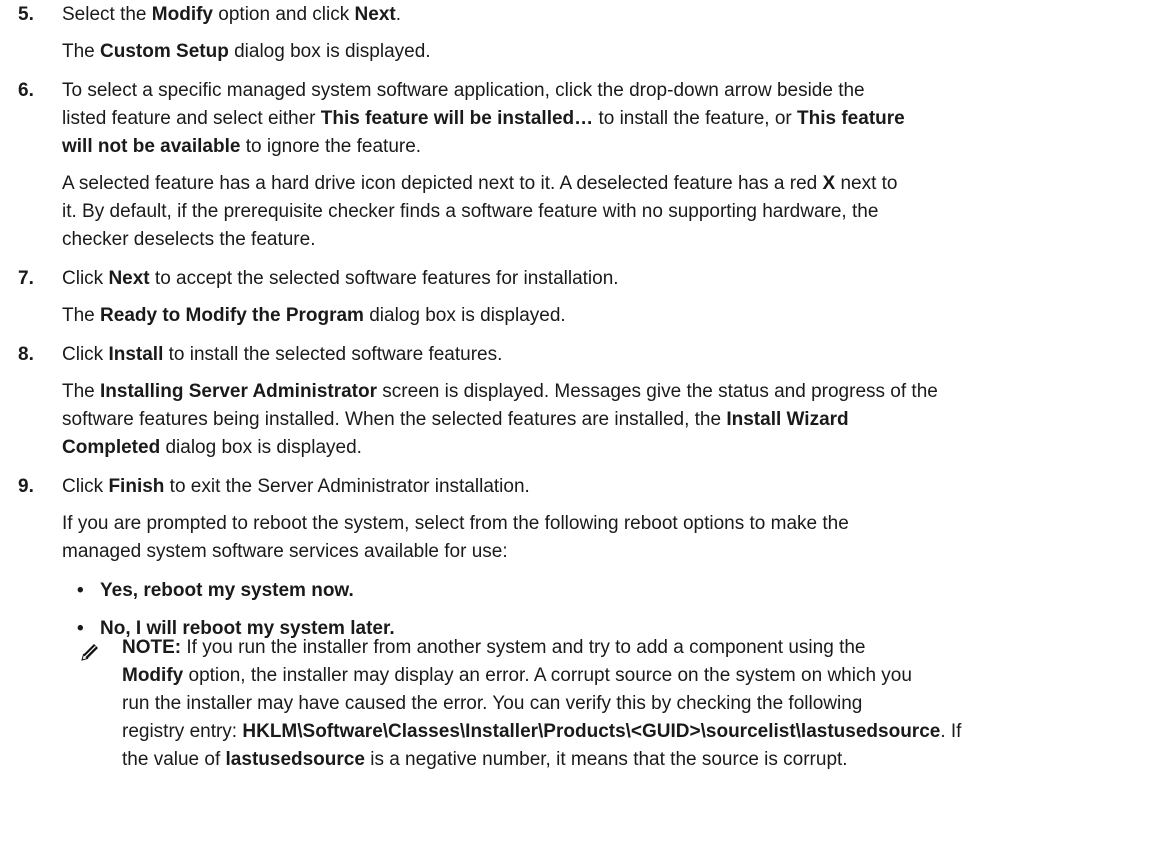  Describe the element at coordinates (829, 183) in the screenshot. I see `bold-text: X` at that location.